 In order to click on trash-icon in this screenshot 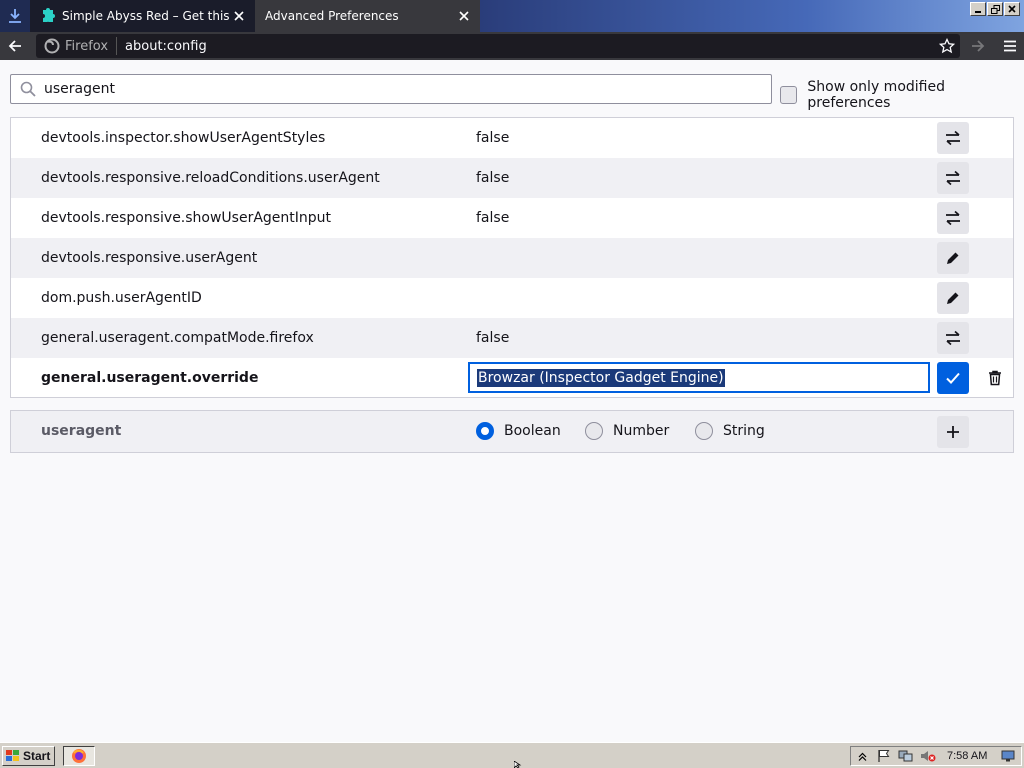, I will do `click(995, 378)`.